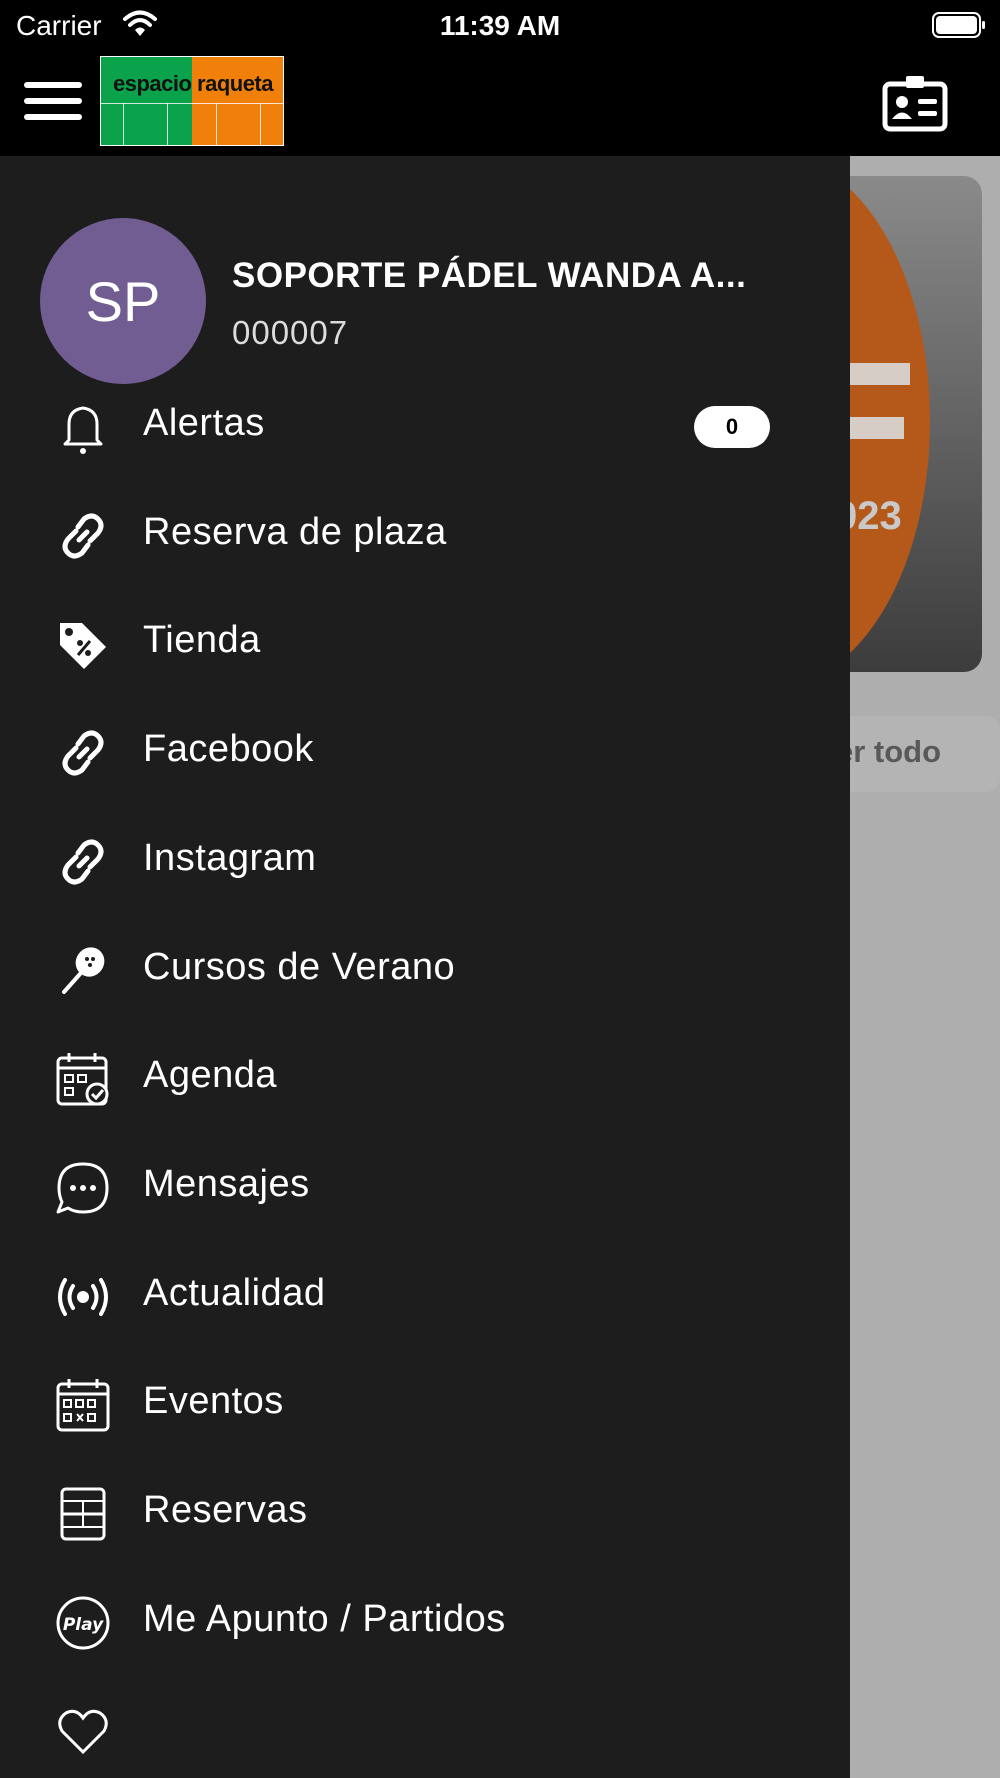 The height and width of the screenshot is (1778, 1000). I want to click on svg-text: Play, so click(83, 1625).